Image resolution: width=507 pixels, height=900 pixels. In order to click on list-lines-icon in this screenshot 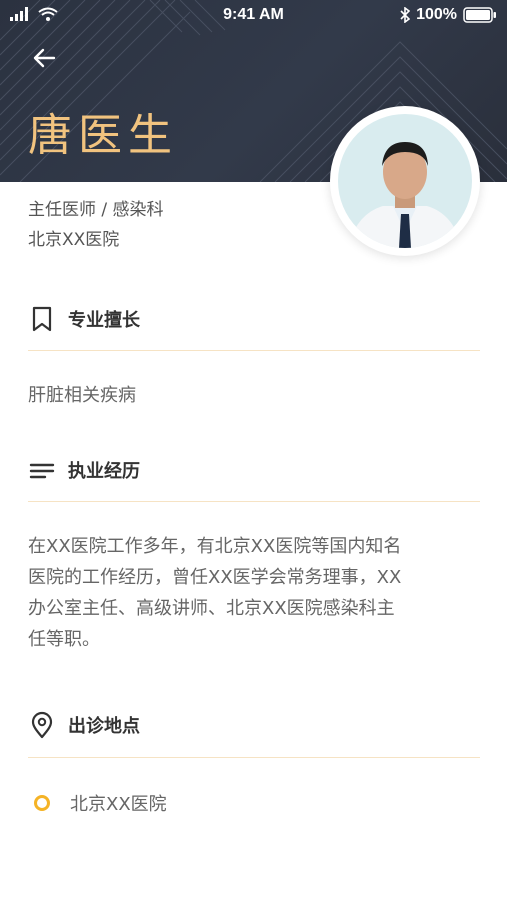, I will do `click(42, 471)`.